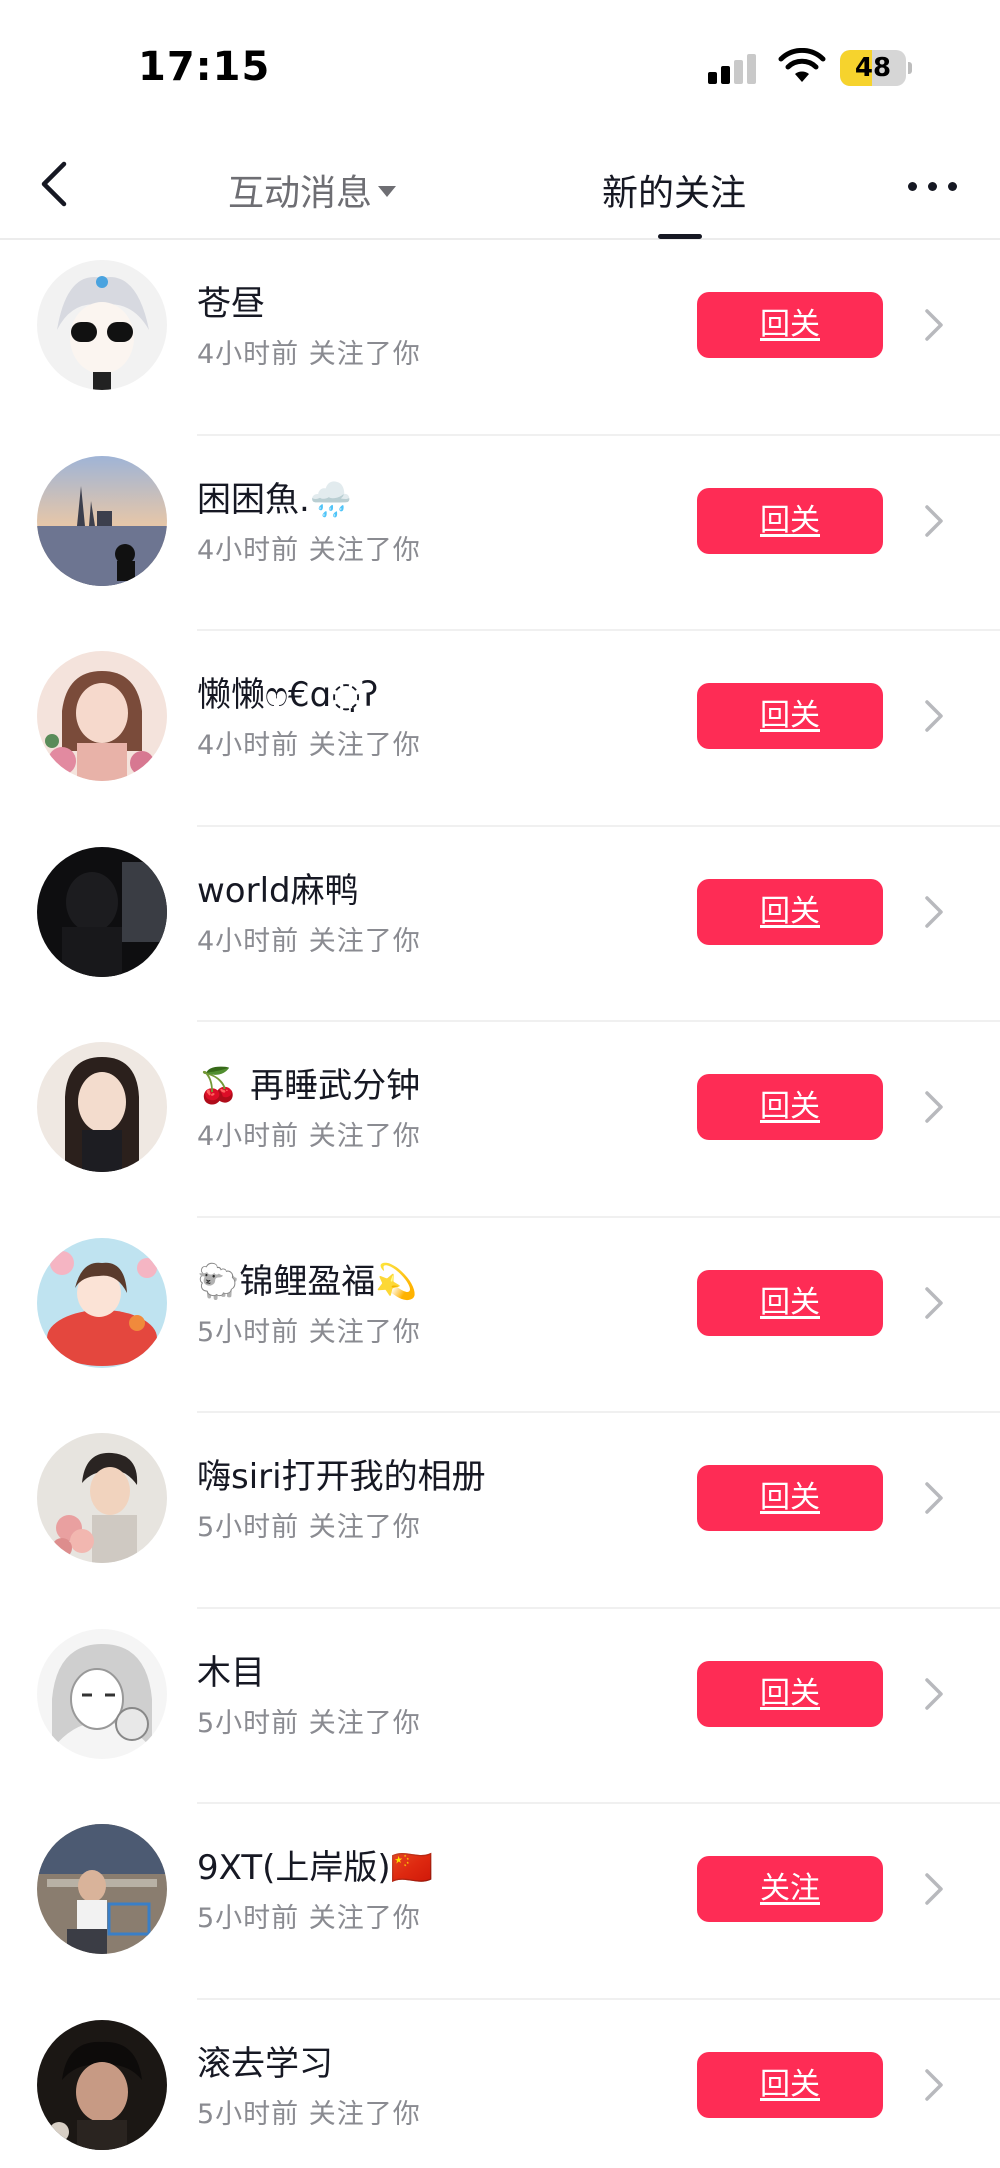  What do you see at coordinates (309, 1086) in the screenshot?
I see `follower-name: 🍒 再睡武分钟` at bounding box center [309, 1086].